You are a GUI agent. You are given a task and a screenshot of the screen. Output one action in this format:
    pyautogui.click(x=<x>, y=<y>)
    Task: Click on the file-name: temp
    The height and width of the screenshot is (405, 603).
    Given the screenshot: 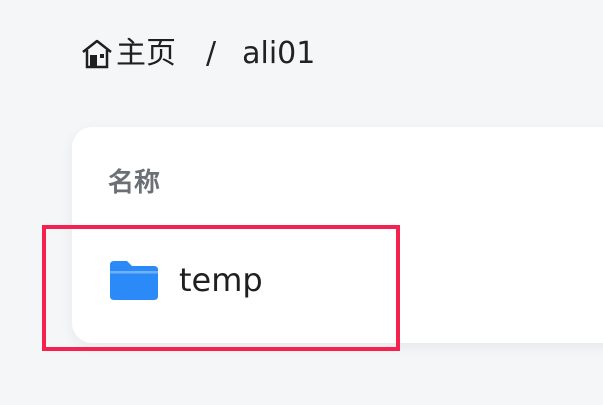 What is the action you would take?
    pyautogui.click(x=221, y=280)
    